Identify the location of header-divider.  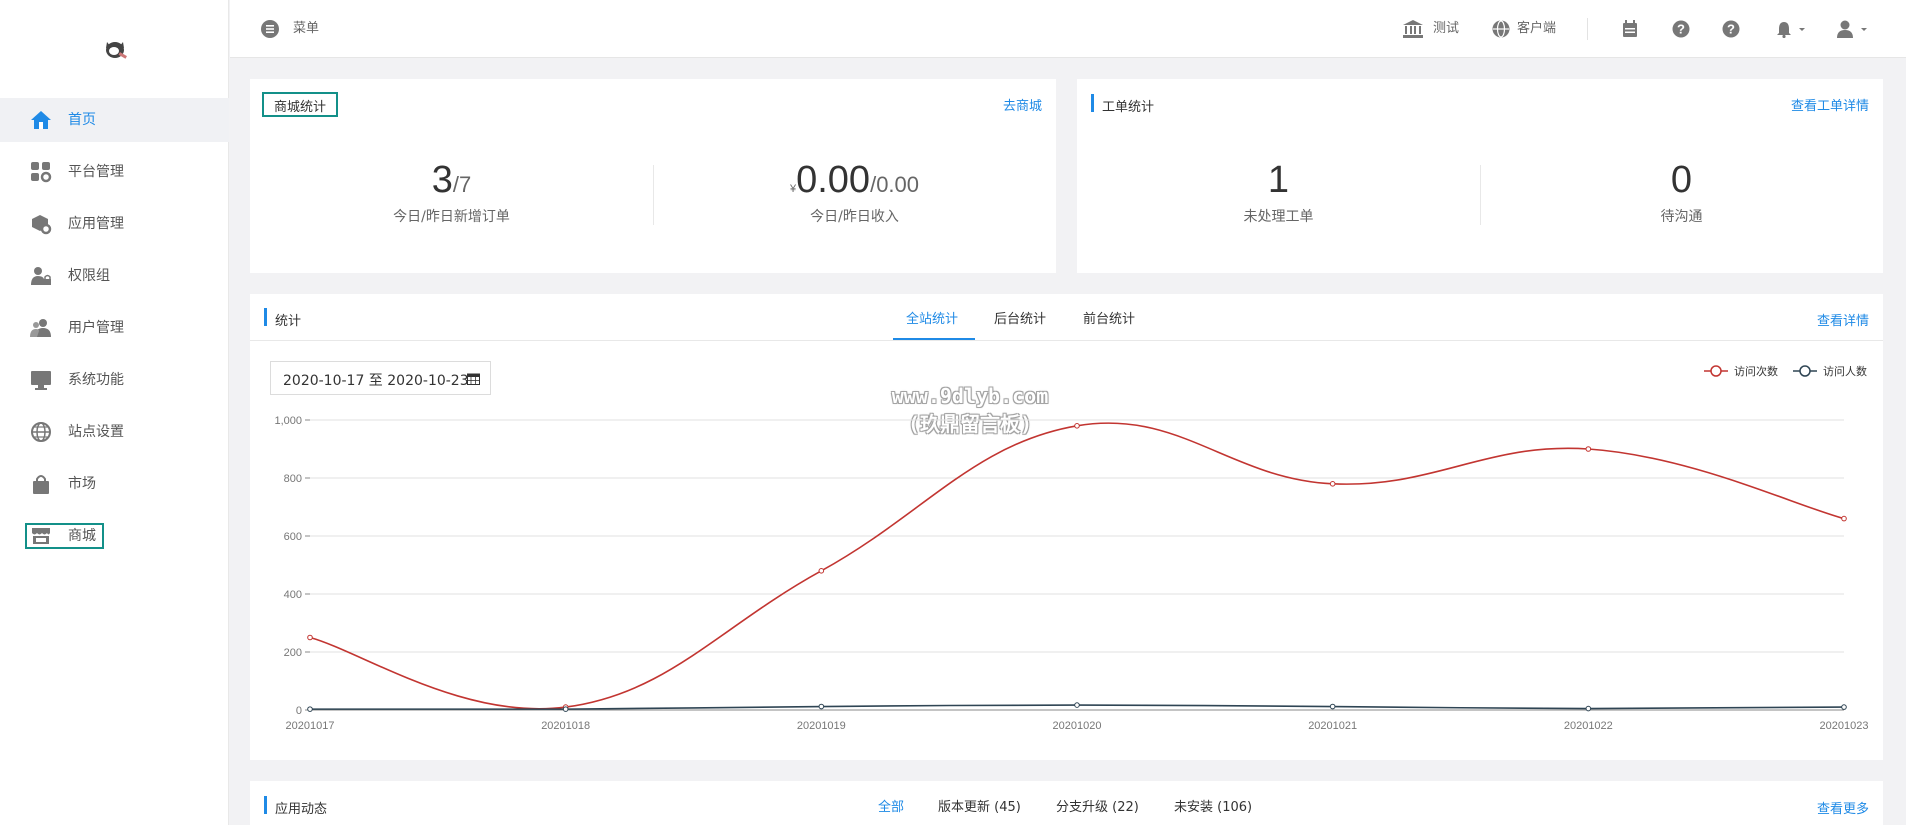
(1587, 29).